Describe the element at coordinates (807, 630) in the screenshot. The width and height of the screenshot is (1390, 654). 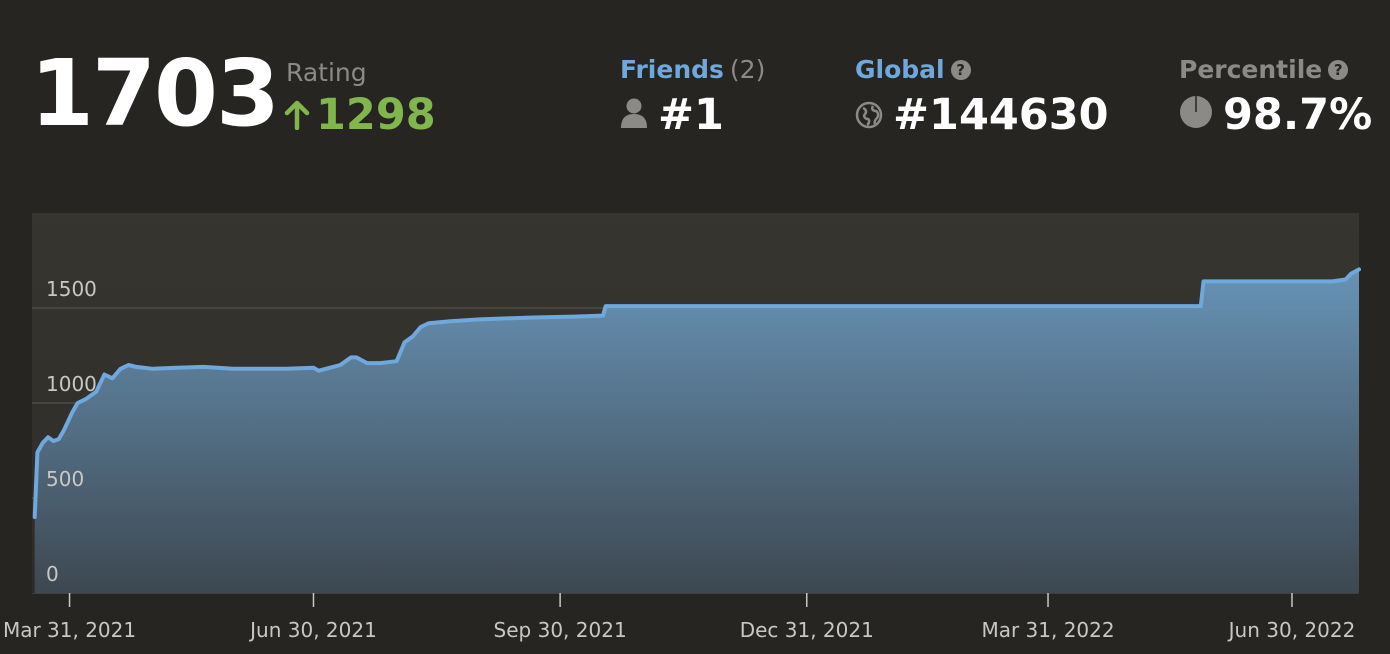
I see `x-tick-label: Dec 31, 2021` at that location.